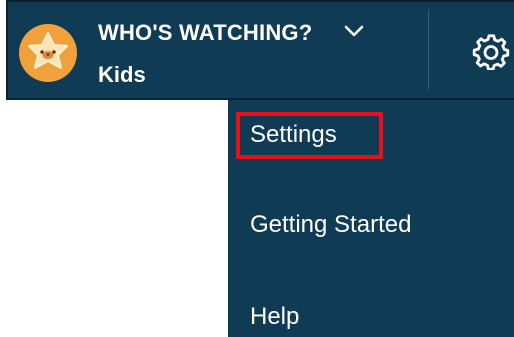 The image size is (514, 337). I want to click on menu-item-help: Help, so click(371, 313).